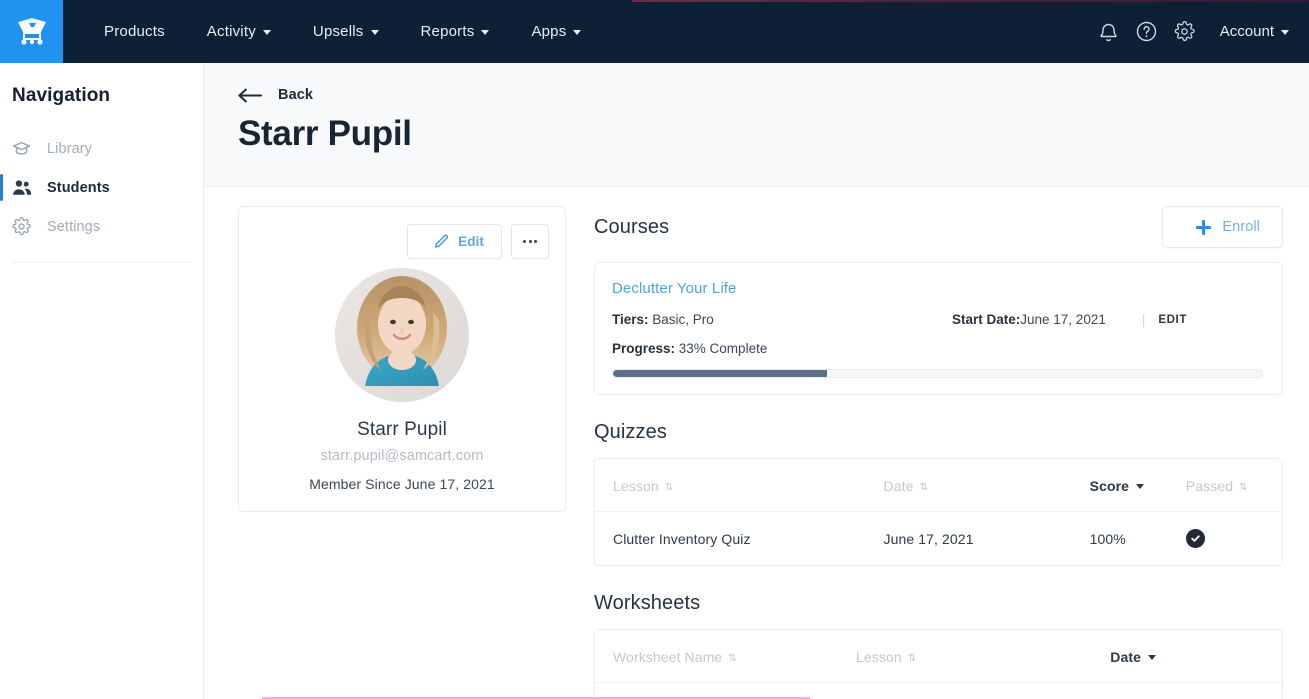 The image size is (1309, 699). I want to click on account-menu-button: Account, so click(1254, 31).